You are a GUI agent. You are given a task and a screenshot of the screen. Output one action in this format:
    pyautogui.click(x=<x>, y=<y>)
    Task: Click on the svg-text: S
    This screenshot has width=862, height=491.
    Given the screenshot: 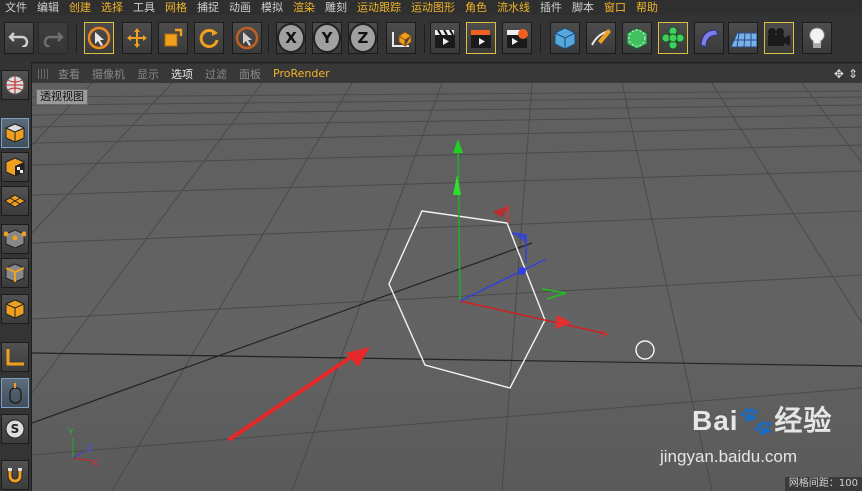 What is the action you would take?
    pyautogui.click(x=15, y=429)
    